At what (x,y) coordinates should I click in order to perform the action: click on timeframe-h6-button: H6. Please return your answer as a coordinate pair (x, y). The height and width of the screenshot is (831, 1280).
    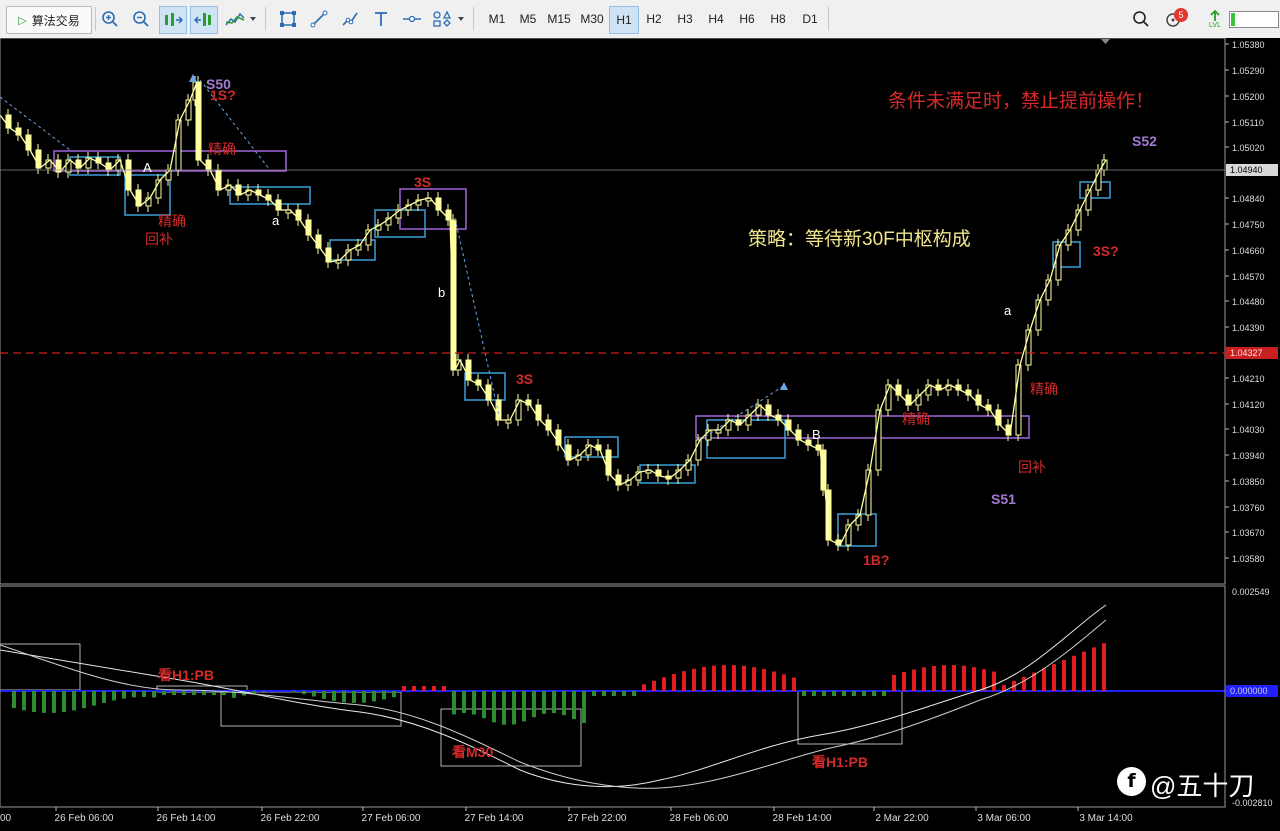
    Looking at the image, I should click on (747, 19).